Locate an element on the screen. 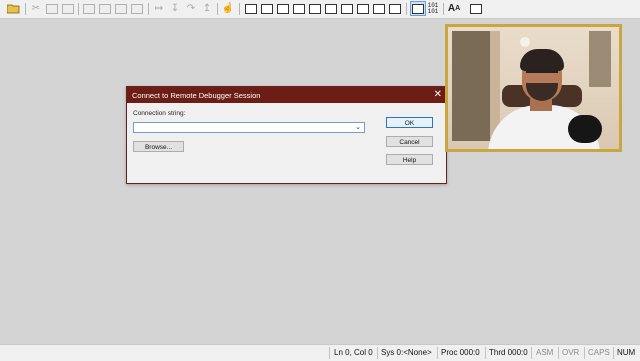 The image size is (640, 361). webcam-background-window is located at coordinates (471, 86).